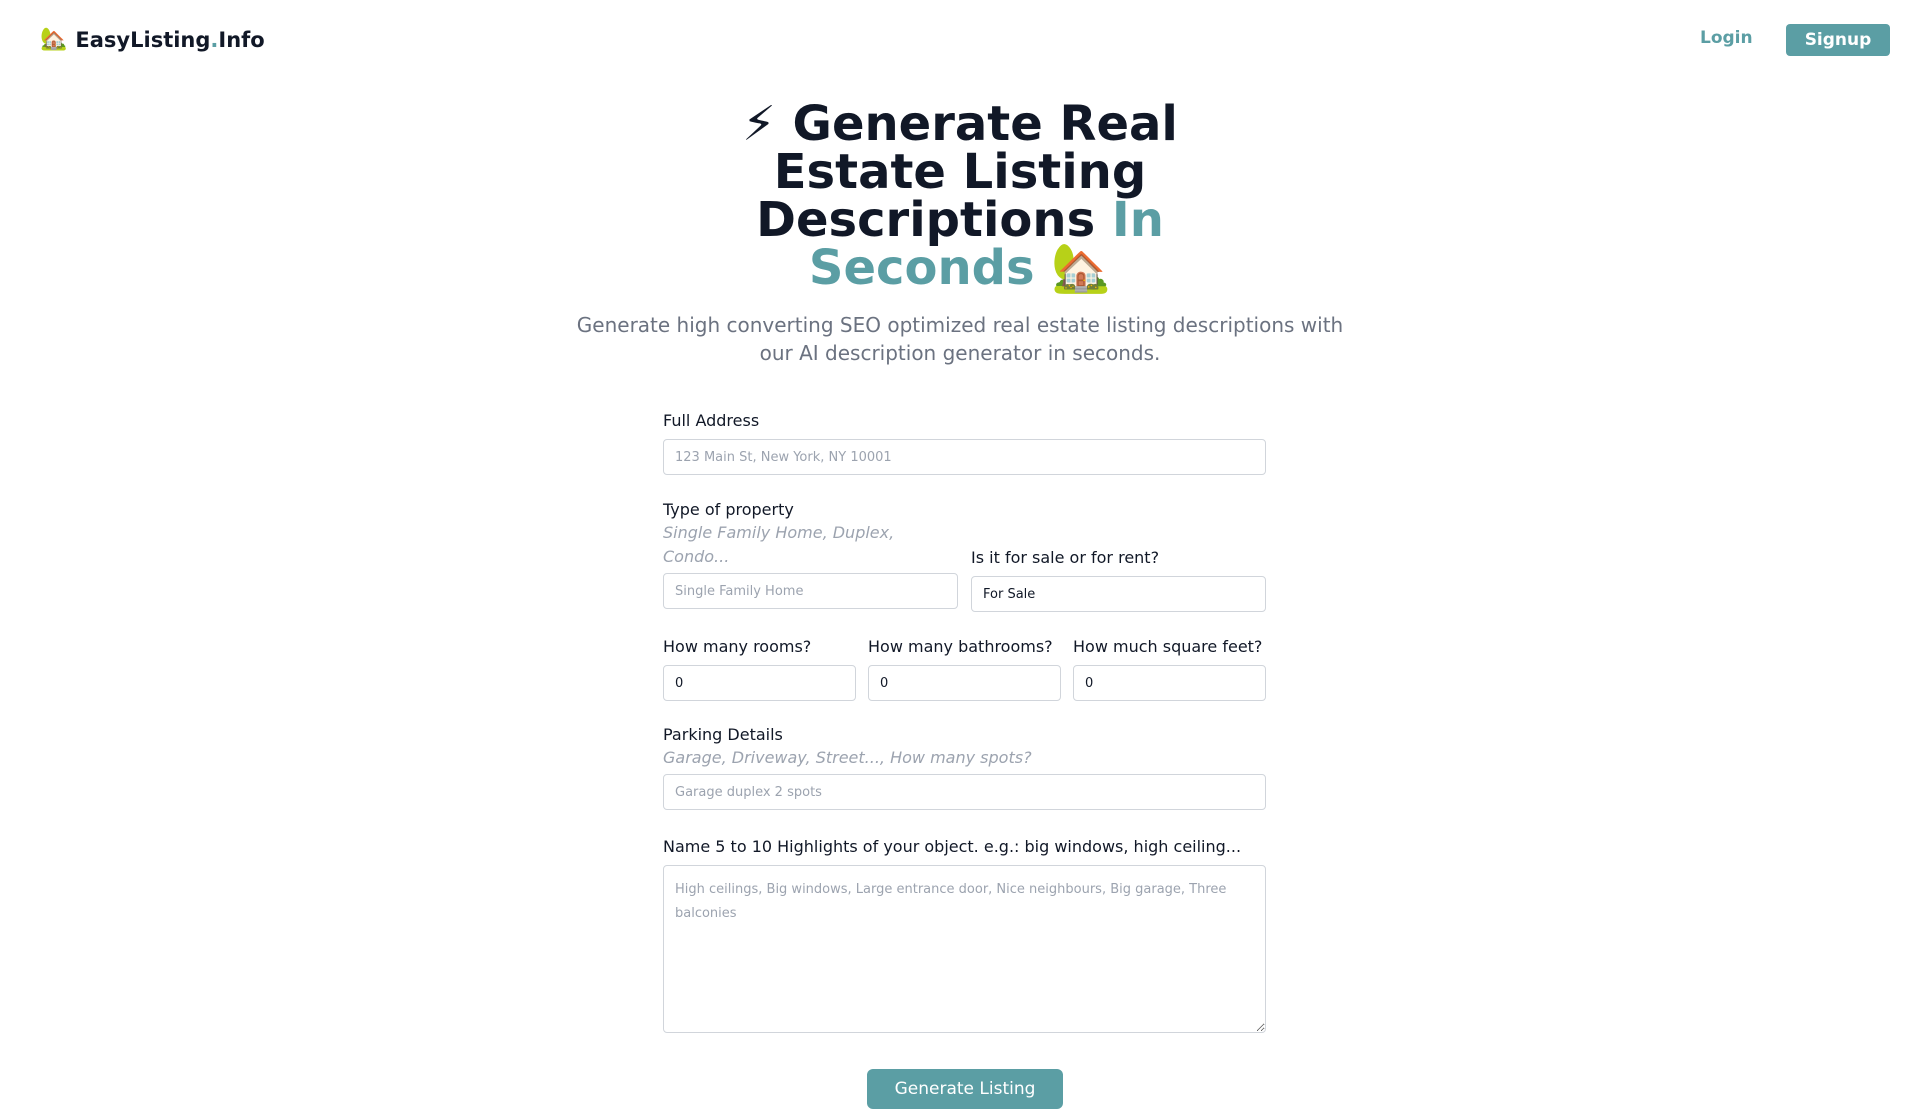 Image resolution: width=1920 pixels, height=1109 pixels. I want to click on sale-or-rent-group: Is it for sale or for rent?, so click(1118, 579).